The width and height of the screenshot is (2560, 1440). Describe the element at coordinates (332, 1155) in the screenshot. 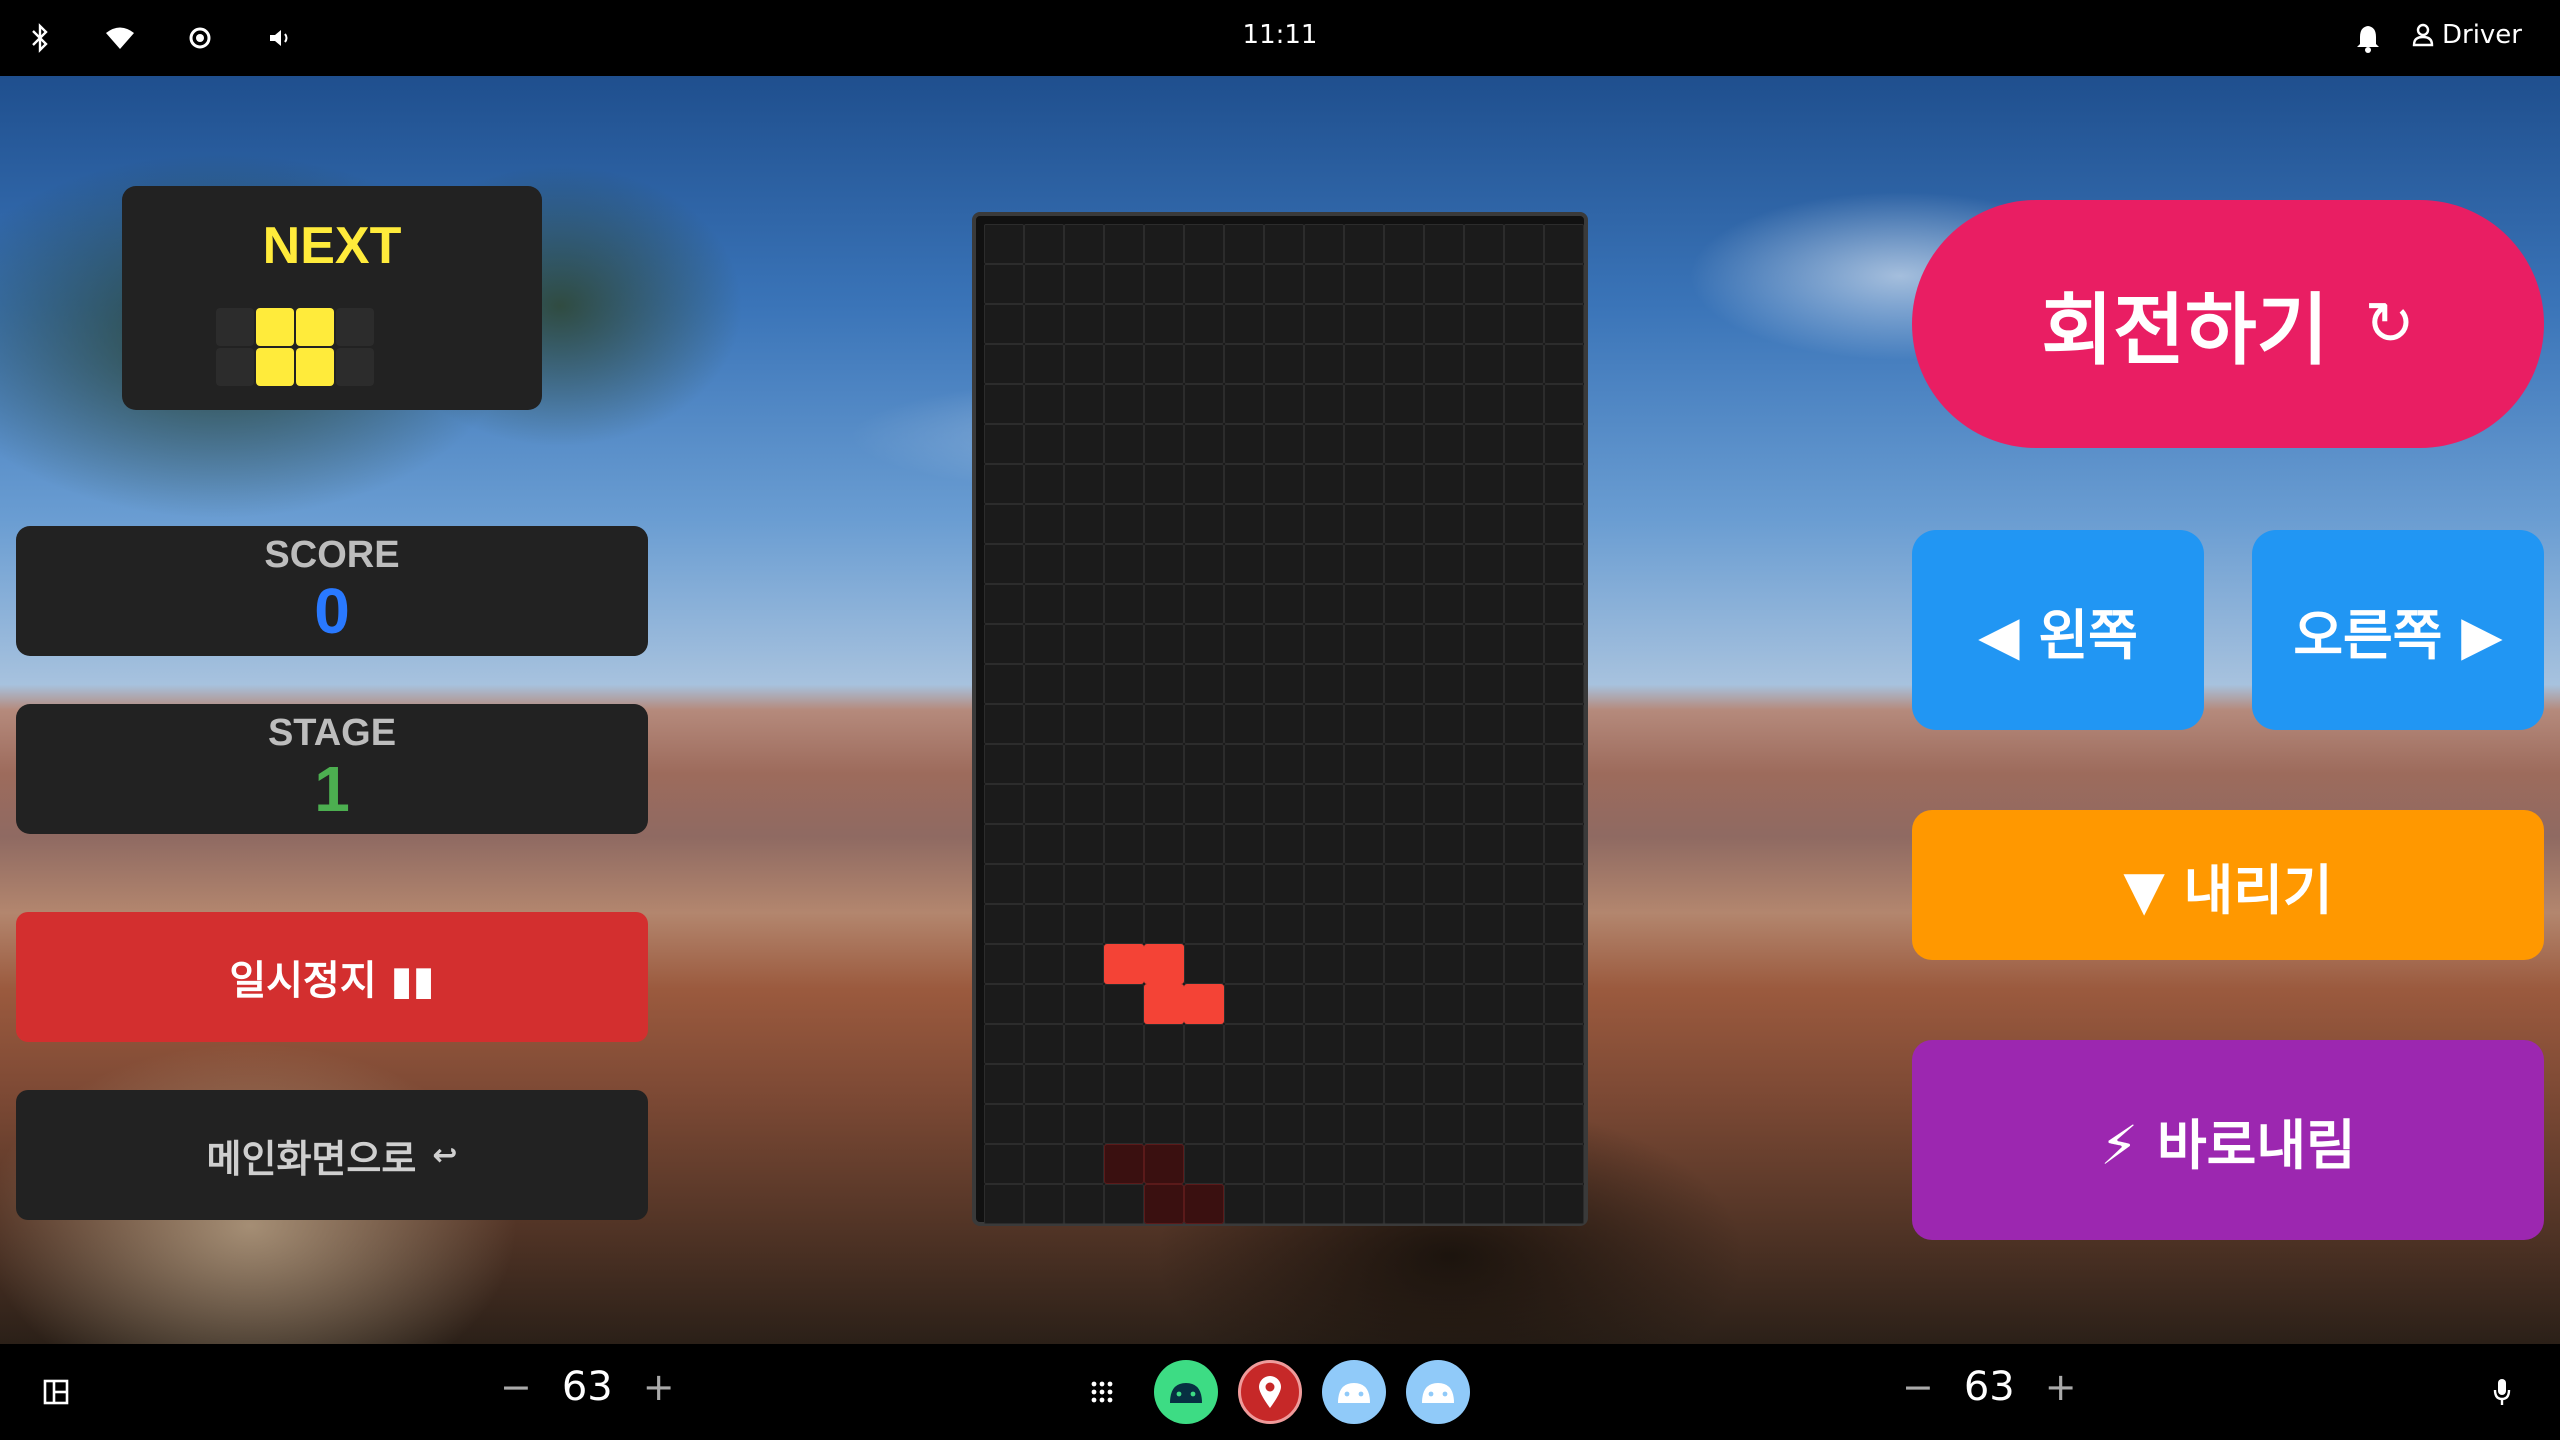

I see `main-menu-button: 메인화면으로 ↩` at that location.